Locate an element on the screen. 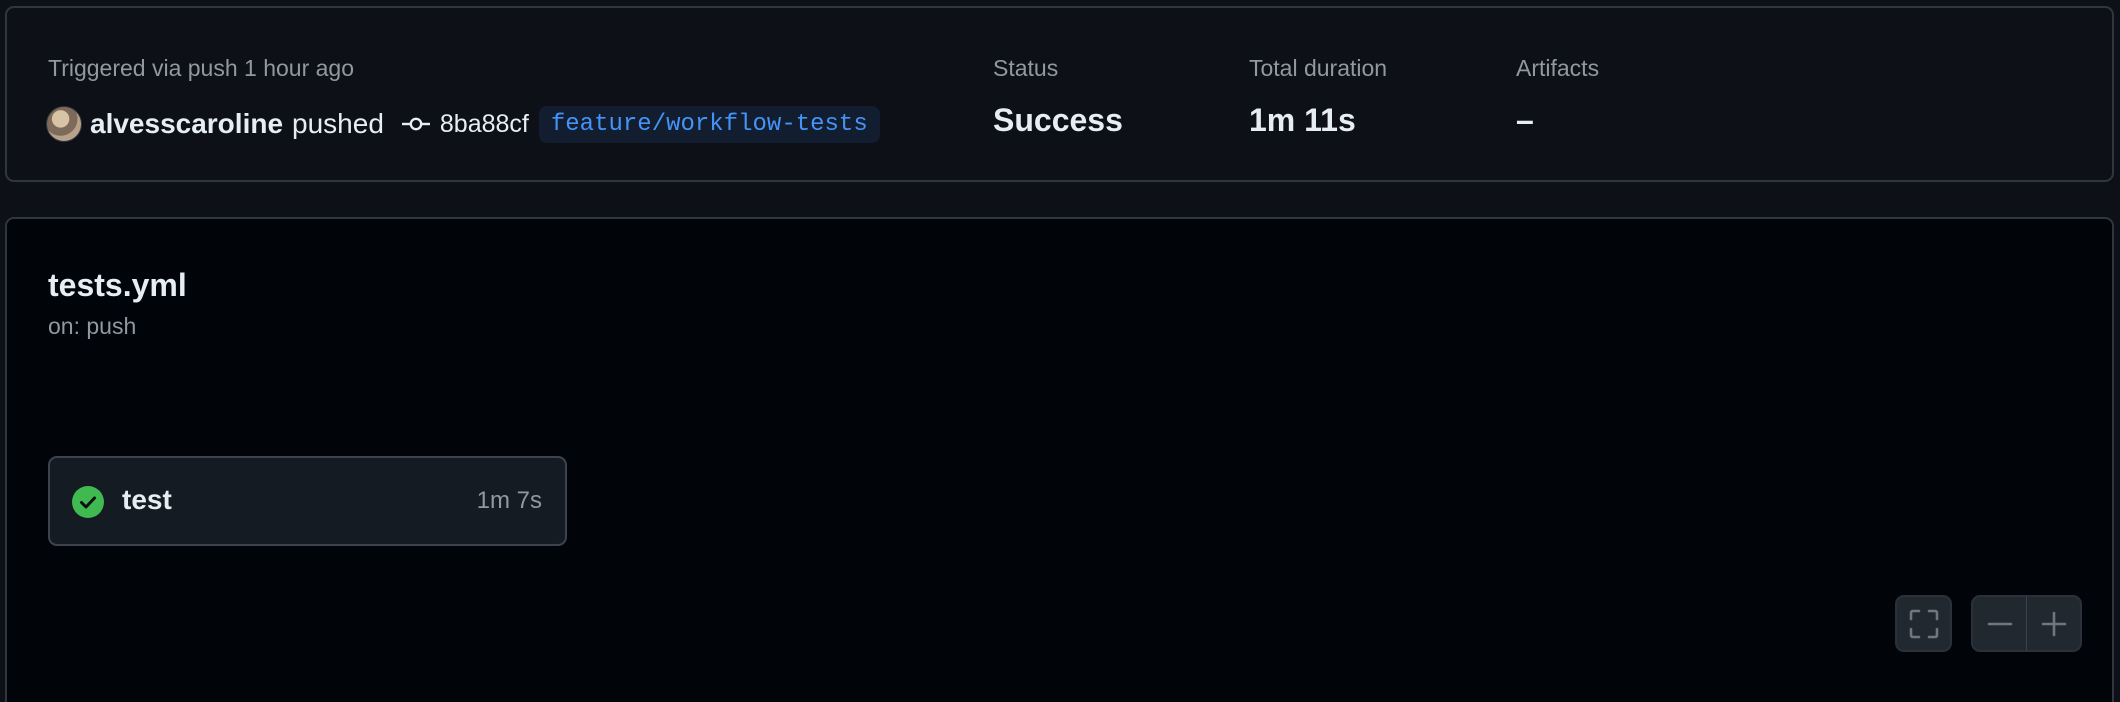 The height and width of the screenshot is (702, 2120). zoom-controls is located at coordinates (2026, 623).